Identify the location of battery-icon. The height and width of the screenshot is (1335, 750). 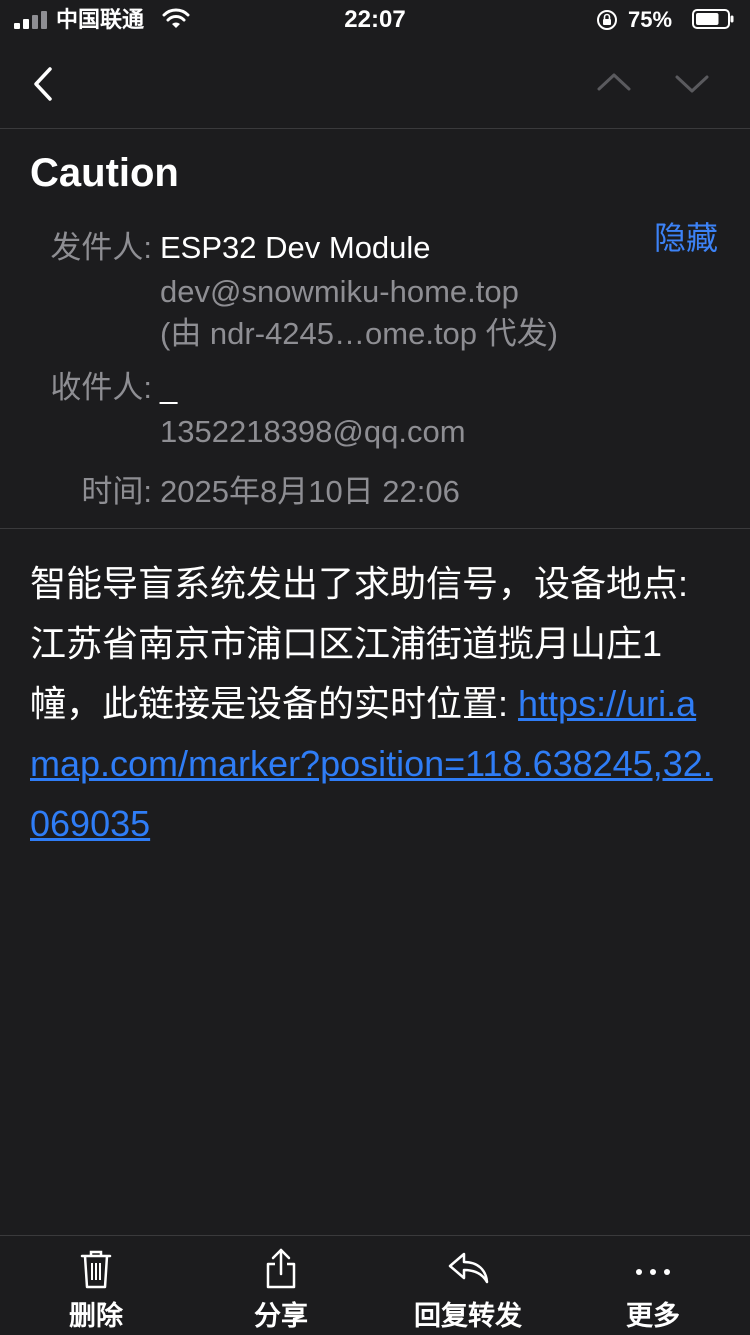
(713, 19).